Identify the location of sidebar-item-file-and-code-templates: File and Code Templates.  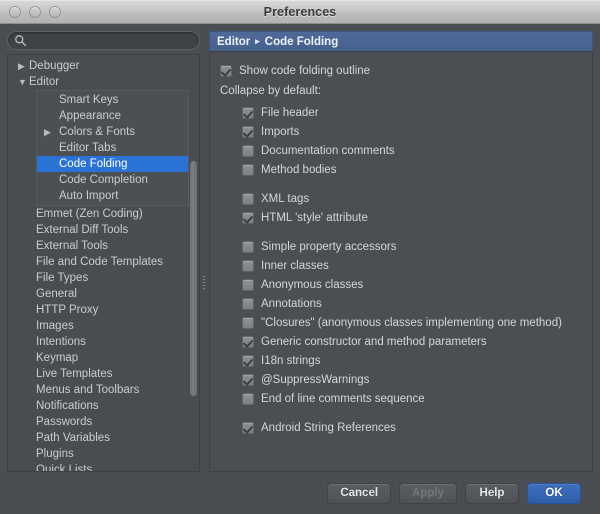
(103, 262).